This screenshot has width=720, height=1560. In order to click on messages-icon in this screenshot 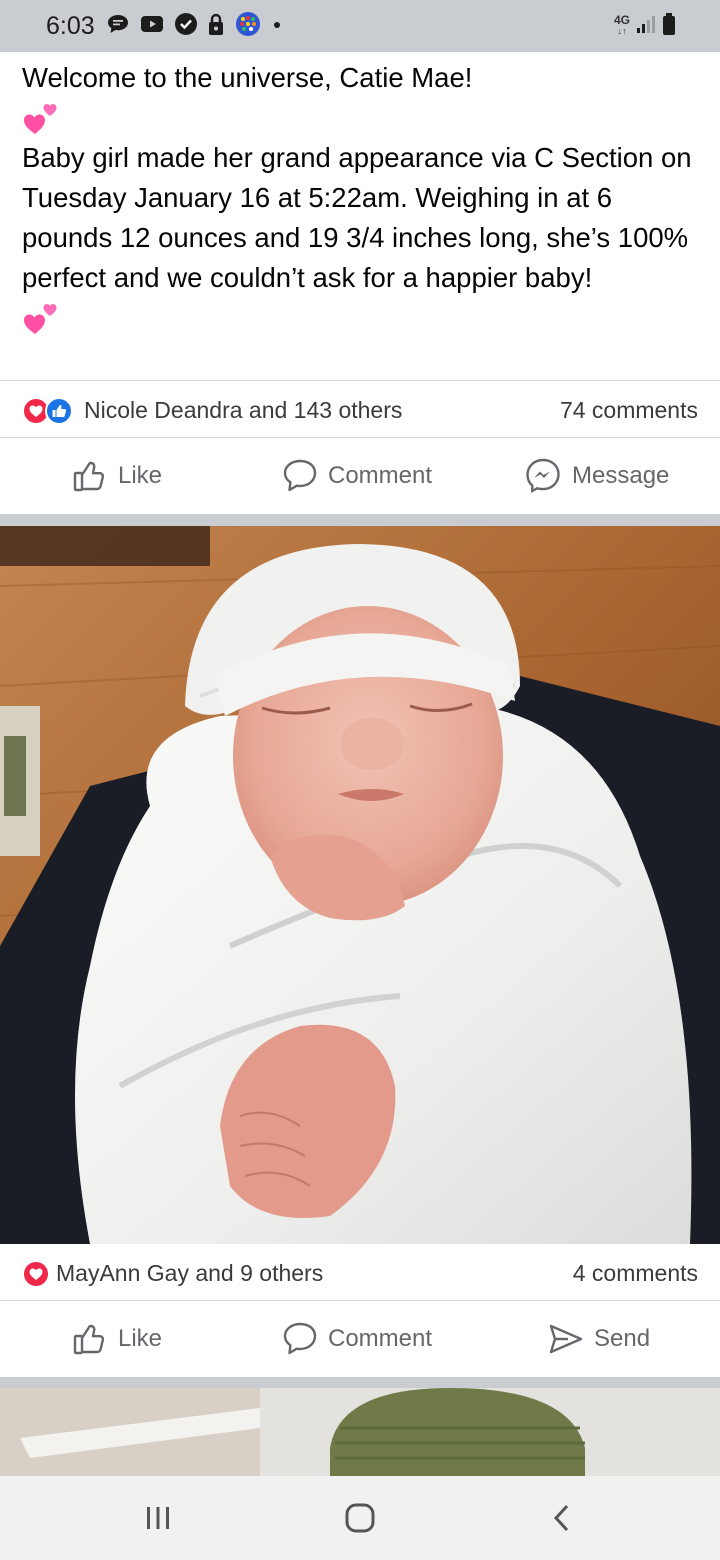, I will do `click(118, 26)`.